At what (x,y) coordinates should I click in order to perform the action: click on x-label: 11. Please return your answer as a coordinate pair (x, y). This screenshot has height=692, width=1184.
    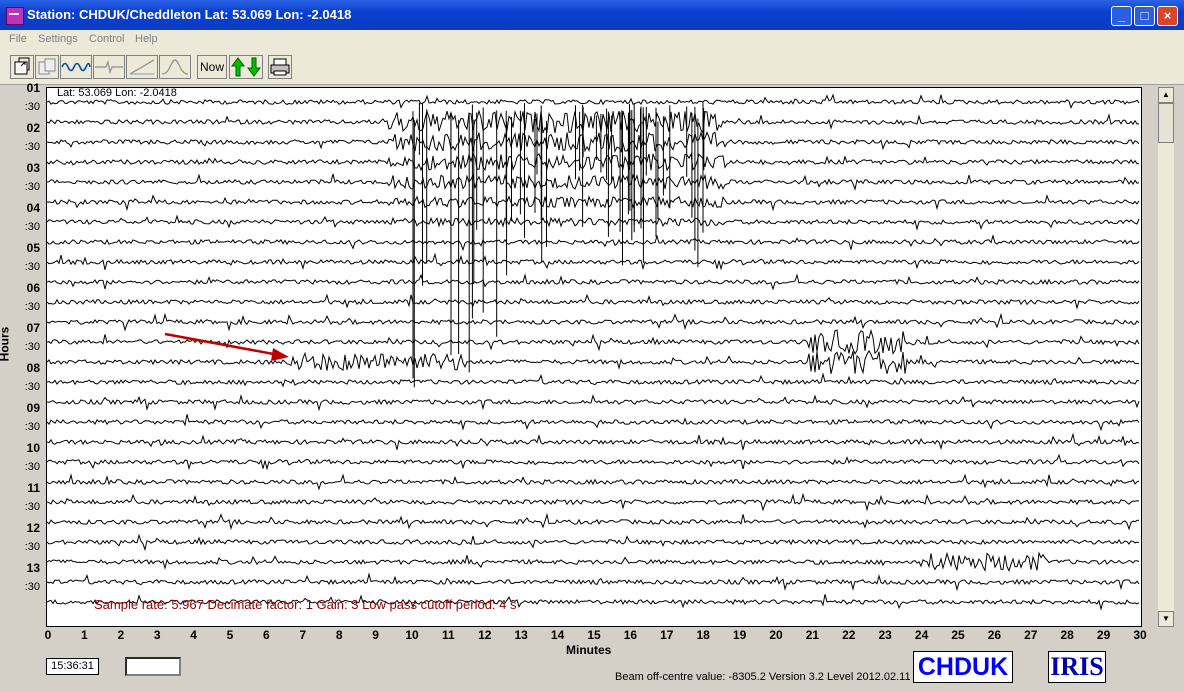
    Looking at the image, I should click on (448, 635).